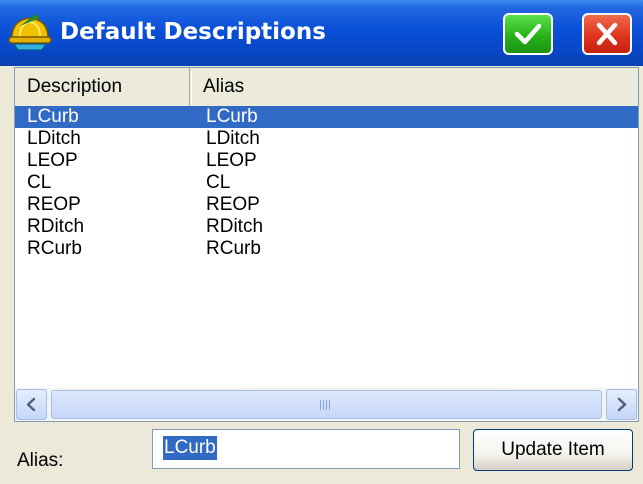 The image size is (643, 484). I want to click on list-item-alias: LEOP, so click(231, 160).